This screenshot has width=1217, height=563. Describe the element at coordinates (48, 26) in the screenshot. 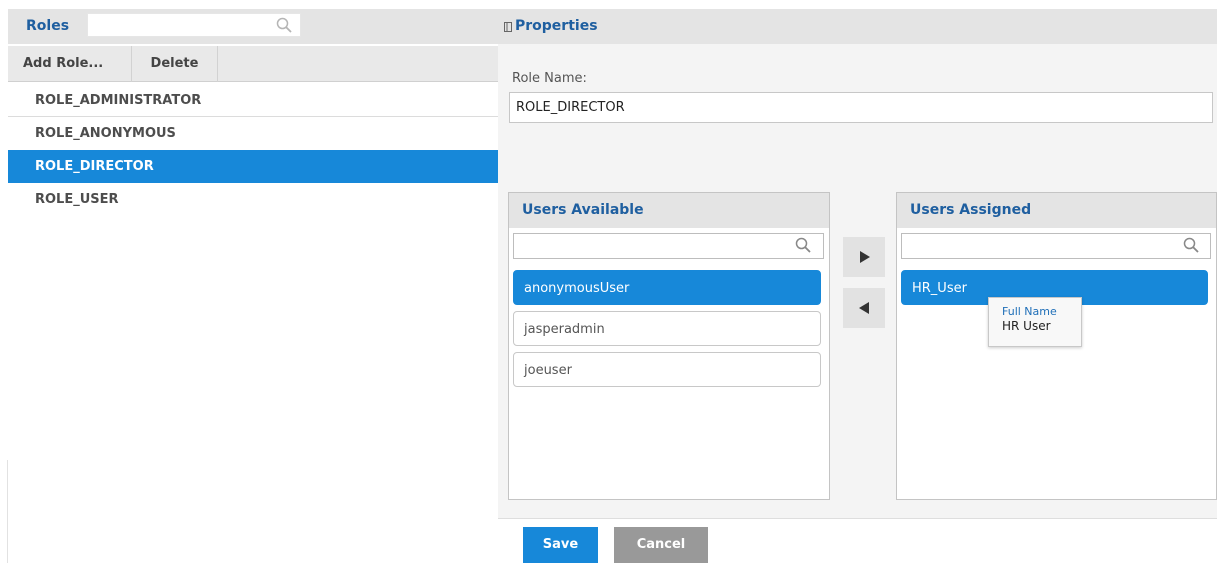

I see `roles-title: Roles` at that location.